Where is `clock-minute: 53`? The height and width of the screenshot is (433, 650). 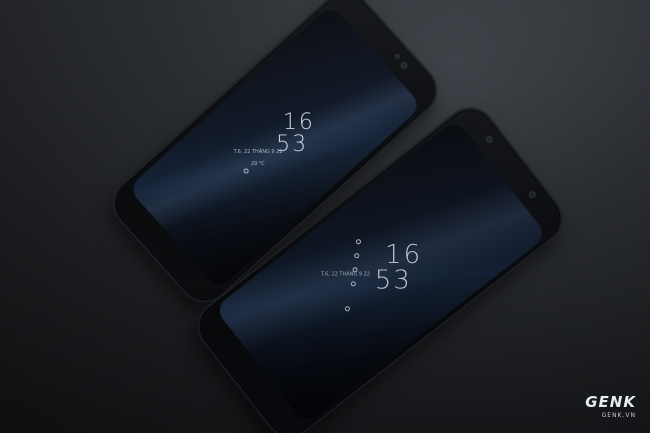
clock-minute: 53 is located at coordinates (393, 280).